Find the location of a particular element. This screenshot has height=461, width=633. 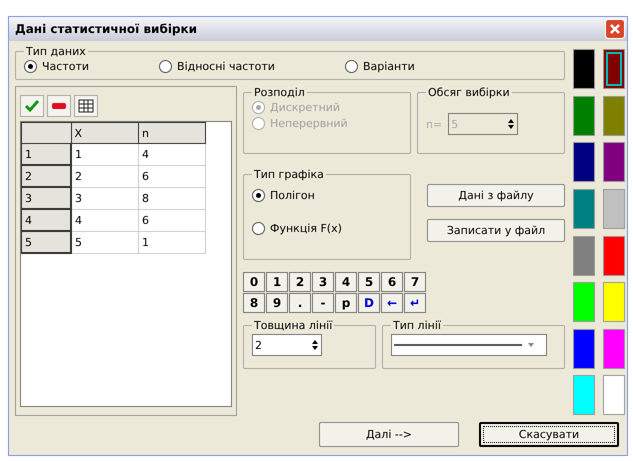

keypad-key: ↵ is located at coordinates (415, 303).